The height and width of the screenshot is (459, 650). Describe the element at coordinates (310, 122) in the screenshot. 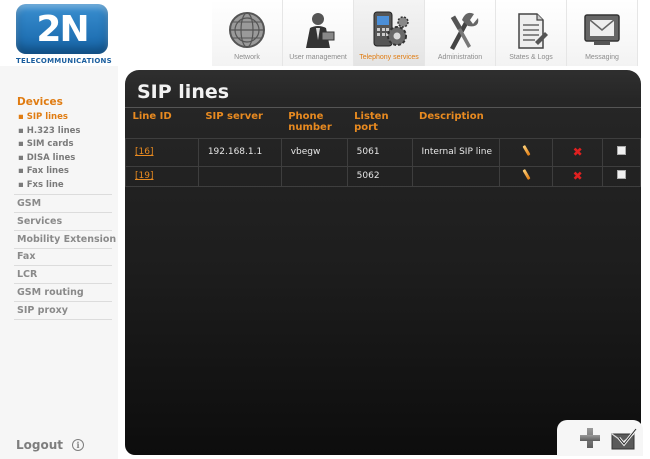

I see `column-header-phone-number: Phone number` at that location.